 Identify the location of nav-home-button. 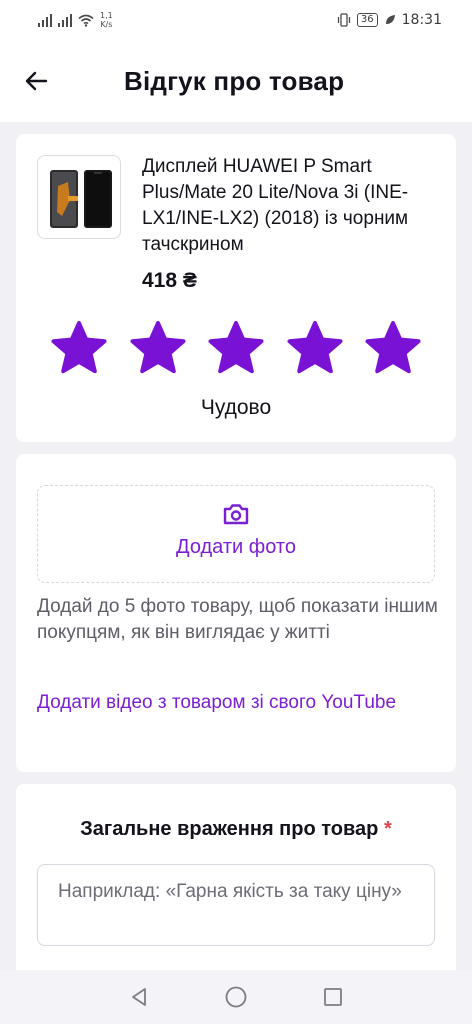
(236, 997).